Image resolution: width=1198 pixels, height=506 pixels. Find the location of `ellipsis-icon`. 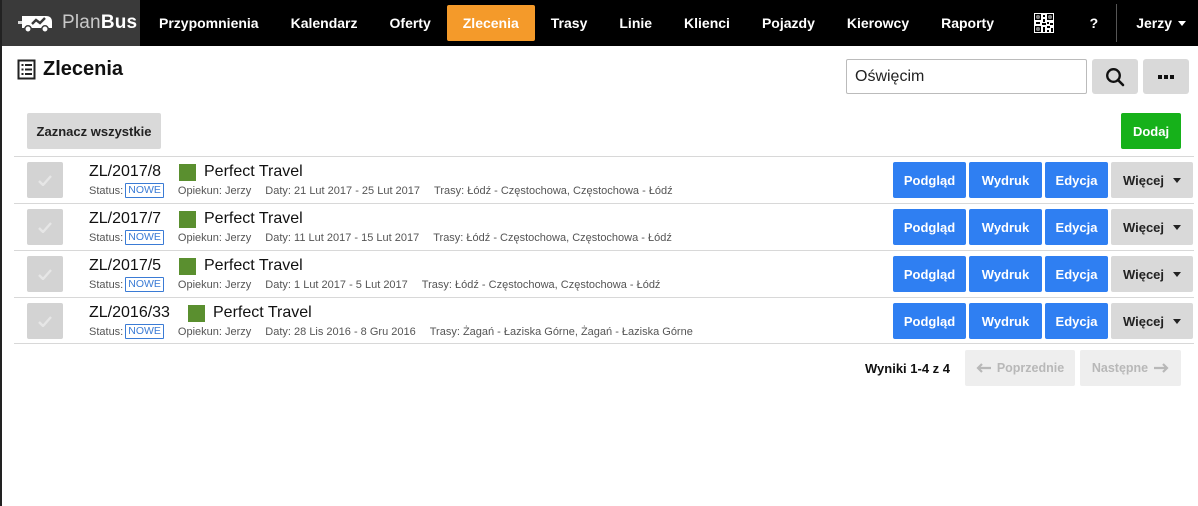

ellipsis-icon is located at coordinates (1166, 76).